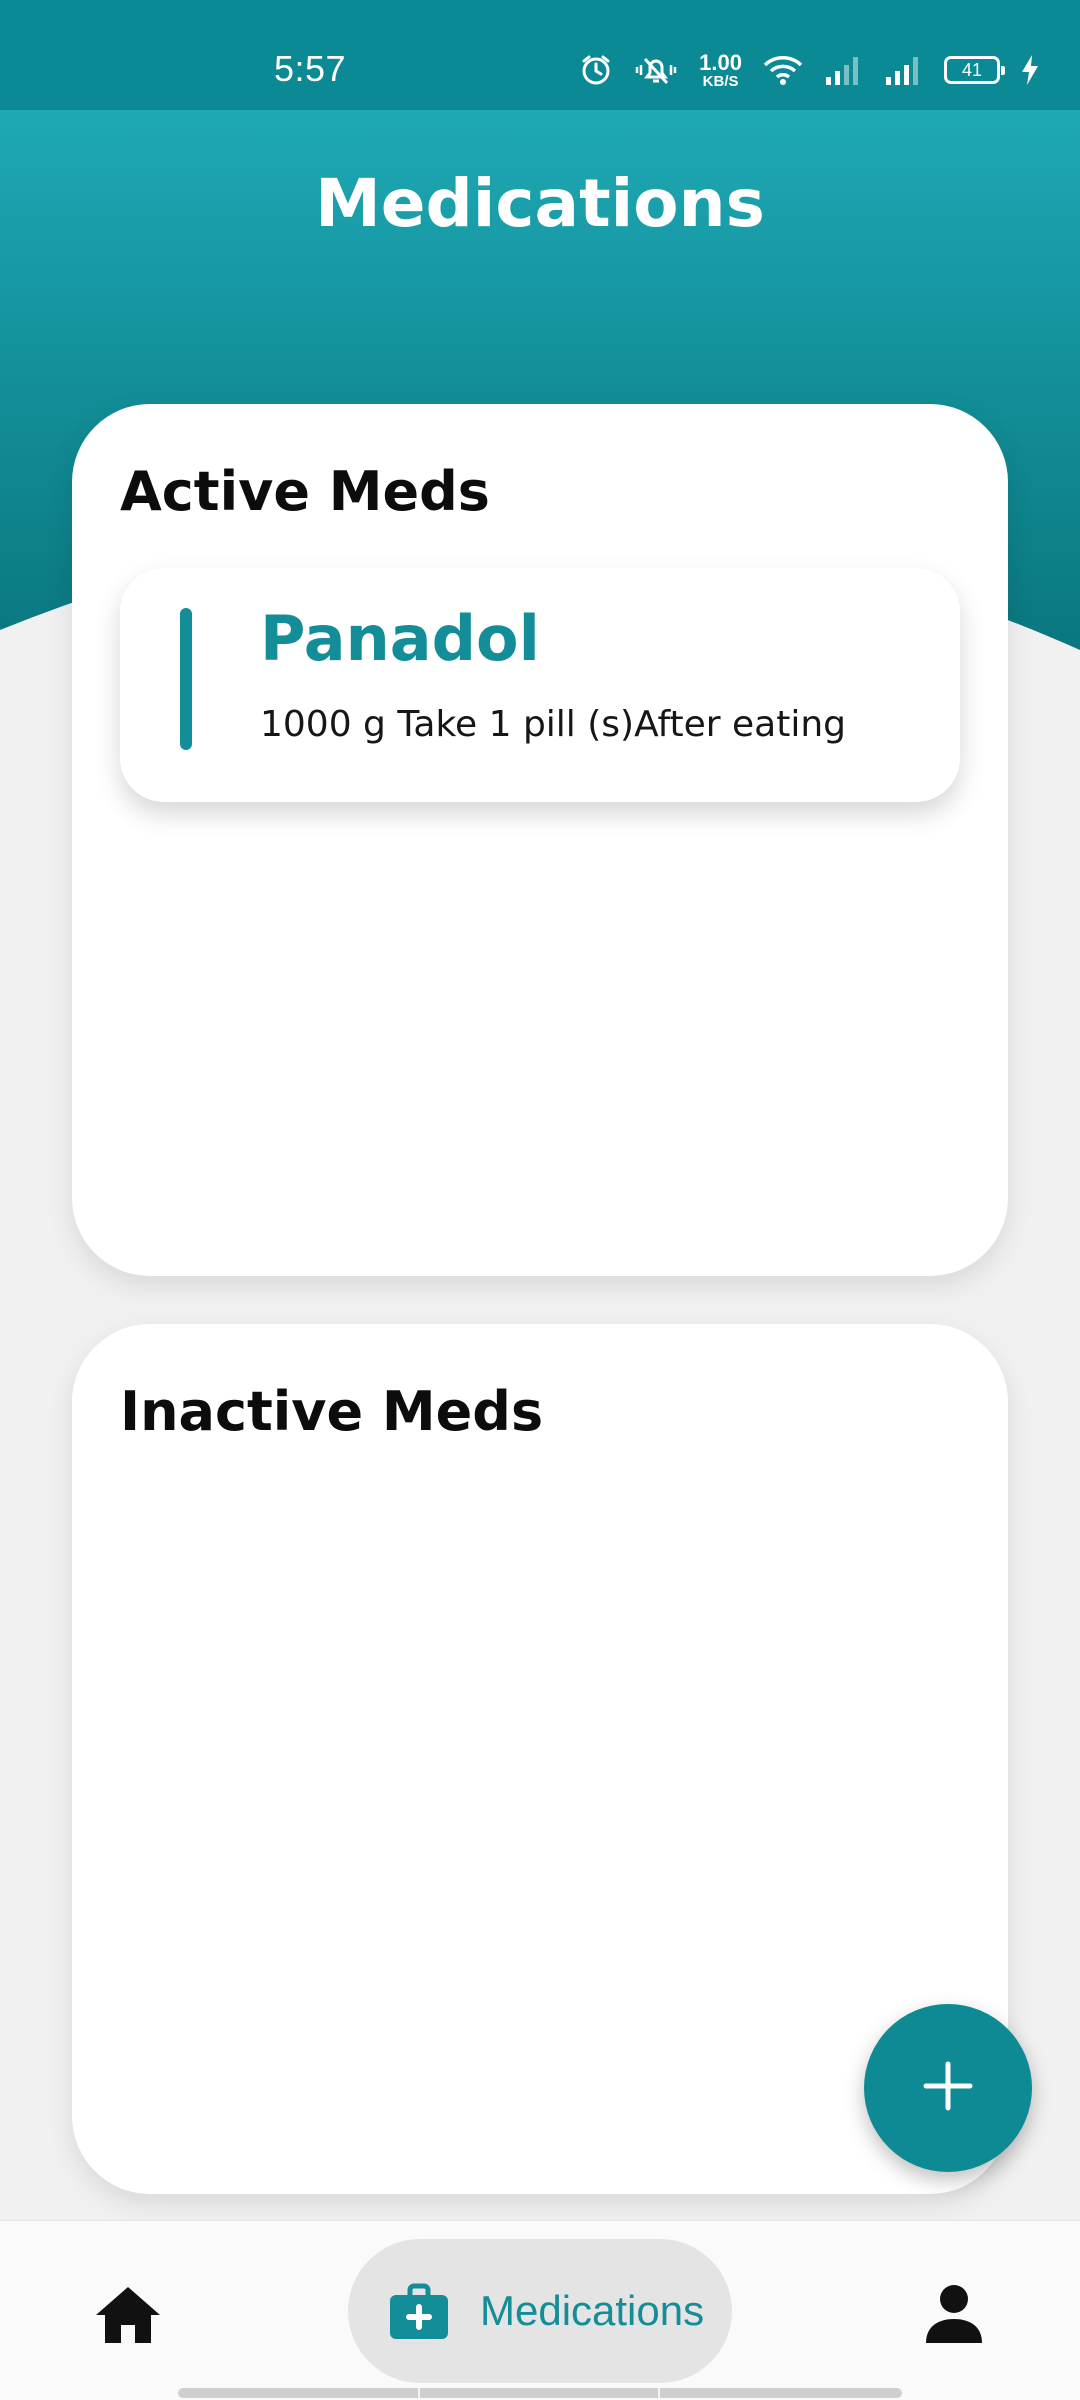 This screenshot has width=1080, height=2400. What do you see at coordinates (656, 70) in the screenshot?
I see `muted-bell-icon` at bounding box center [656, 70].